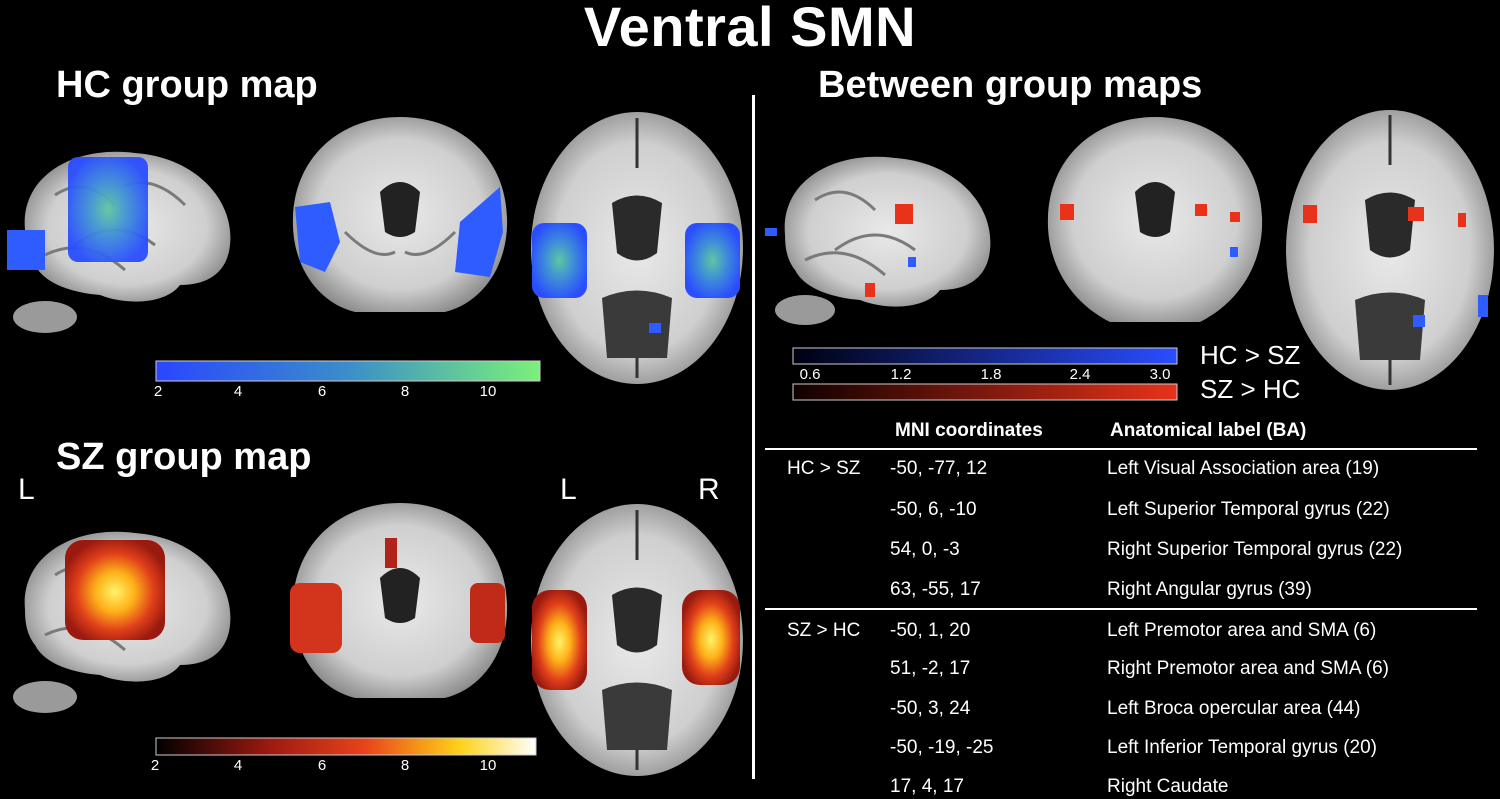 This screenshot has width=1500, height=799. Describe the element at coordinates (1160, 374) in the screenshot. I see `between-colorbar-tick: 3.0` at that location.